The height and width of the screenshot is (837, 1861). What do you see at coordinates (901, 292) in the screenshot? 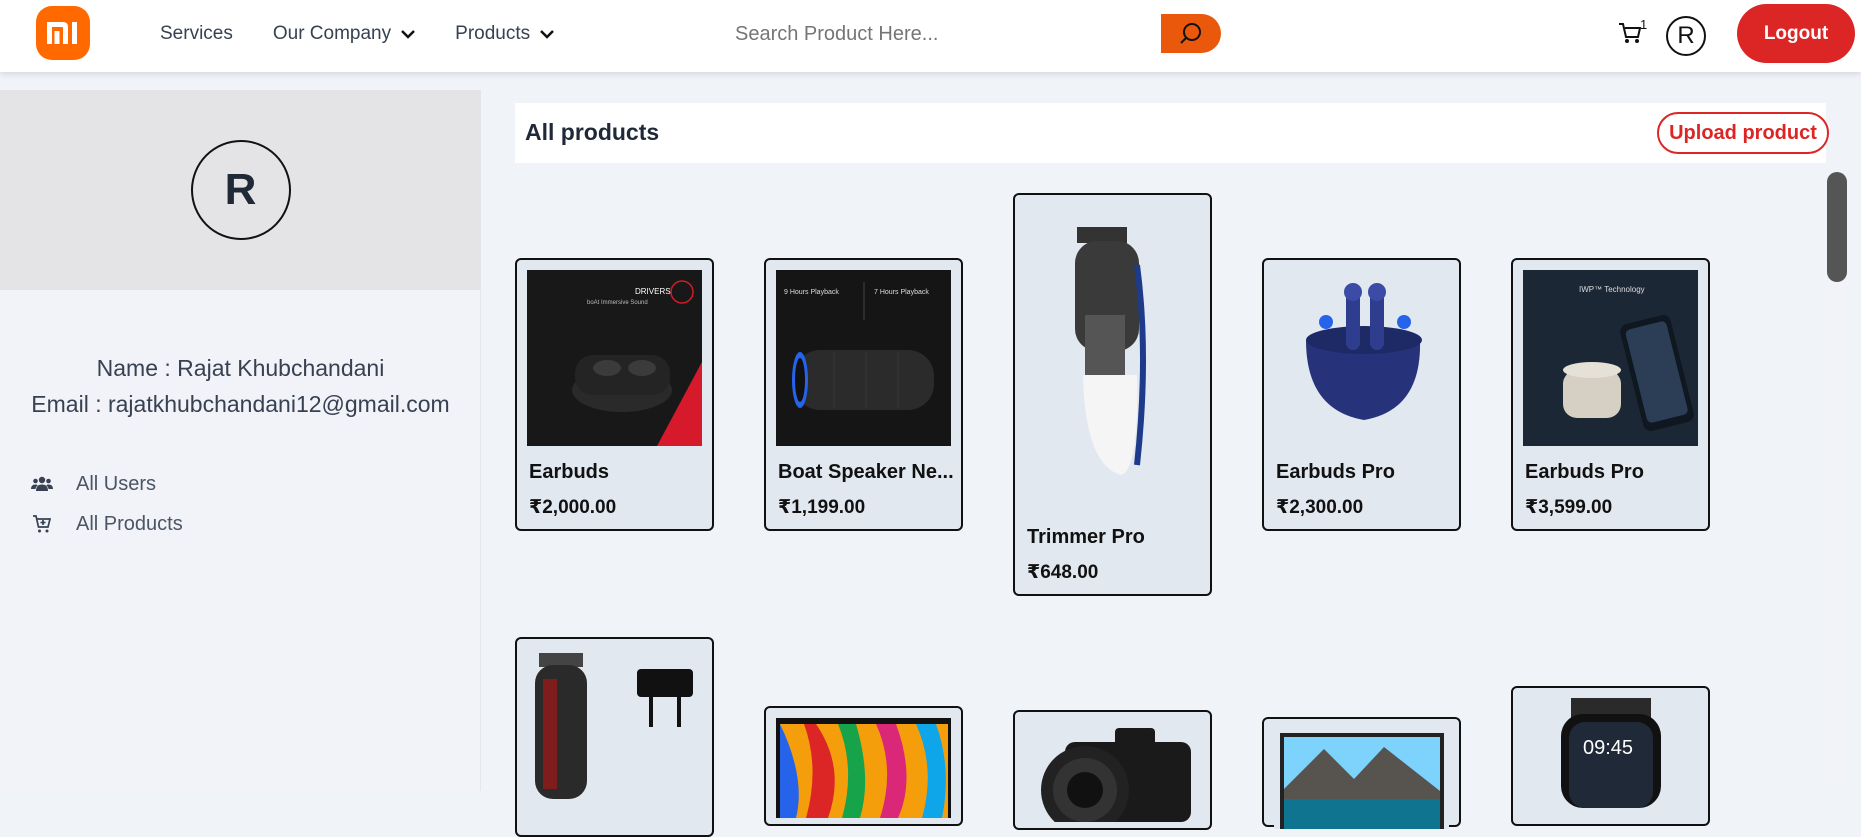
I see `image-subcaption: 7 Hours Playback` at bounding box center [901, 292].